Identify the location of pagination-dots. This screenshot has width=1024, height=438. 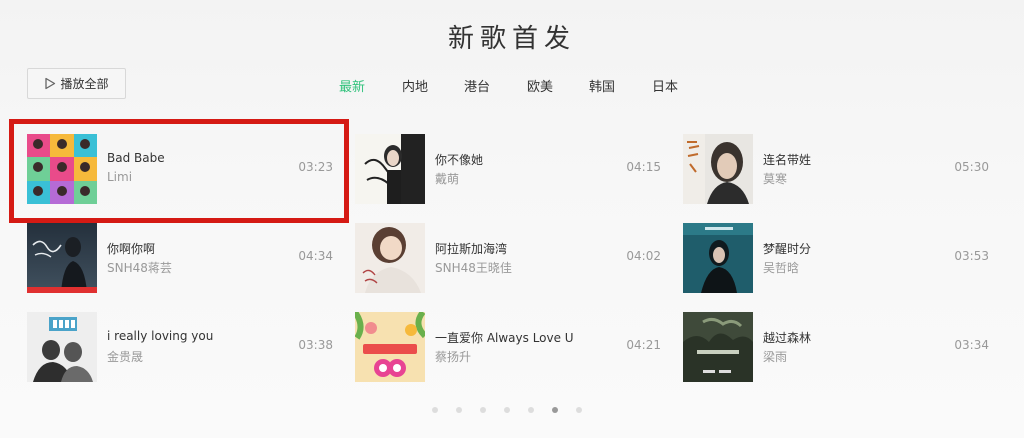
(512, 411).